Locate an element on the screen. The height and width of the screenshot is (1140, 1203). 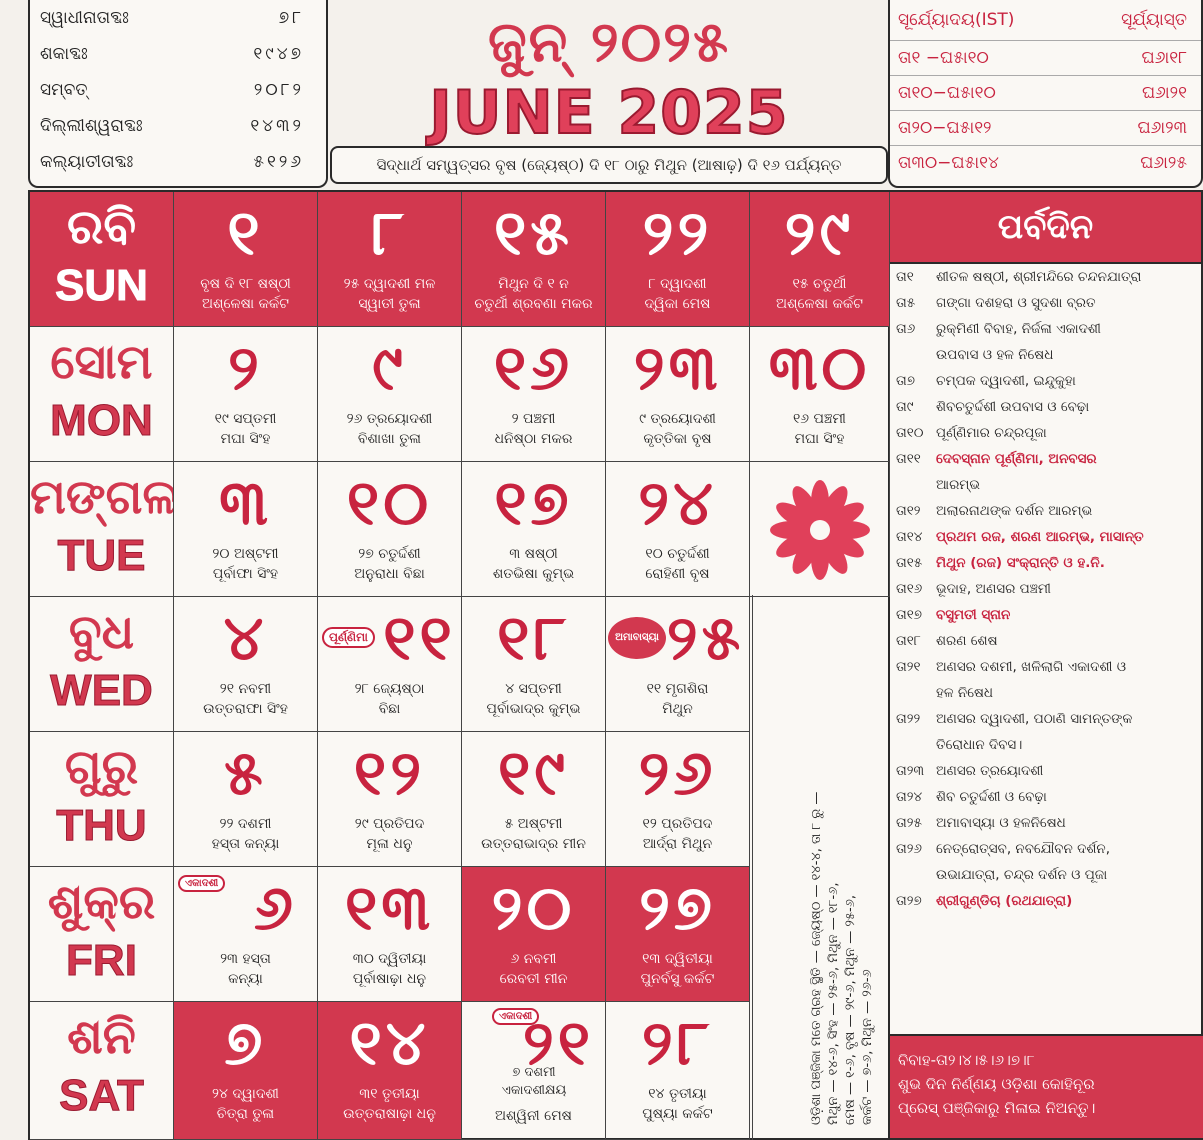
tithi-text: ୨୩ ହସ୍ତା is located at coordinates (245, 959).